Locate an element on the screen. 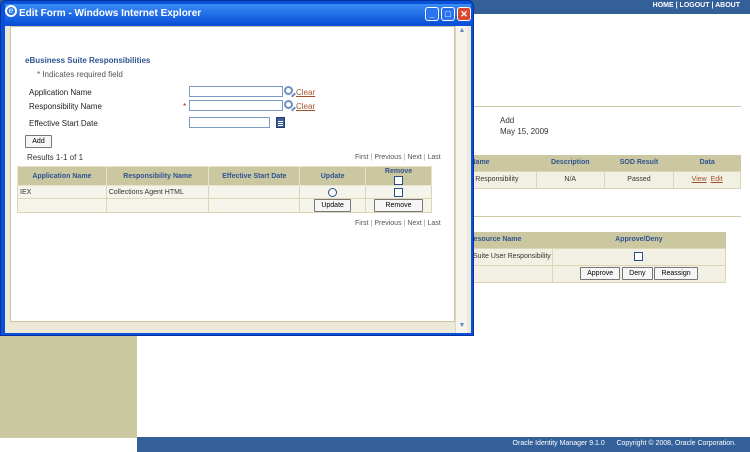 Image resolution: width=750 pixels, height=452 pixels. cell-actions: Approve Deny Reassign is located at coordinates (639, 273).